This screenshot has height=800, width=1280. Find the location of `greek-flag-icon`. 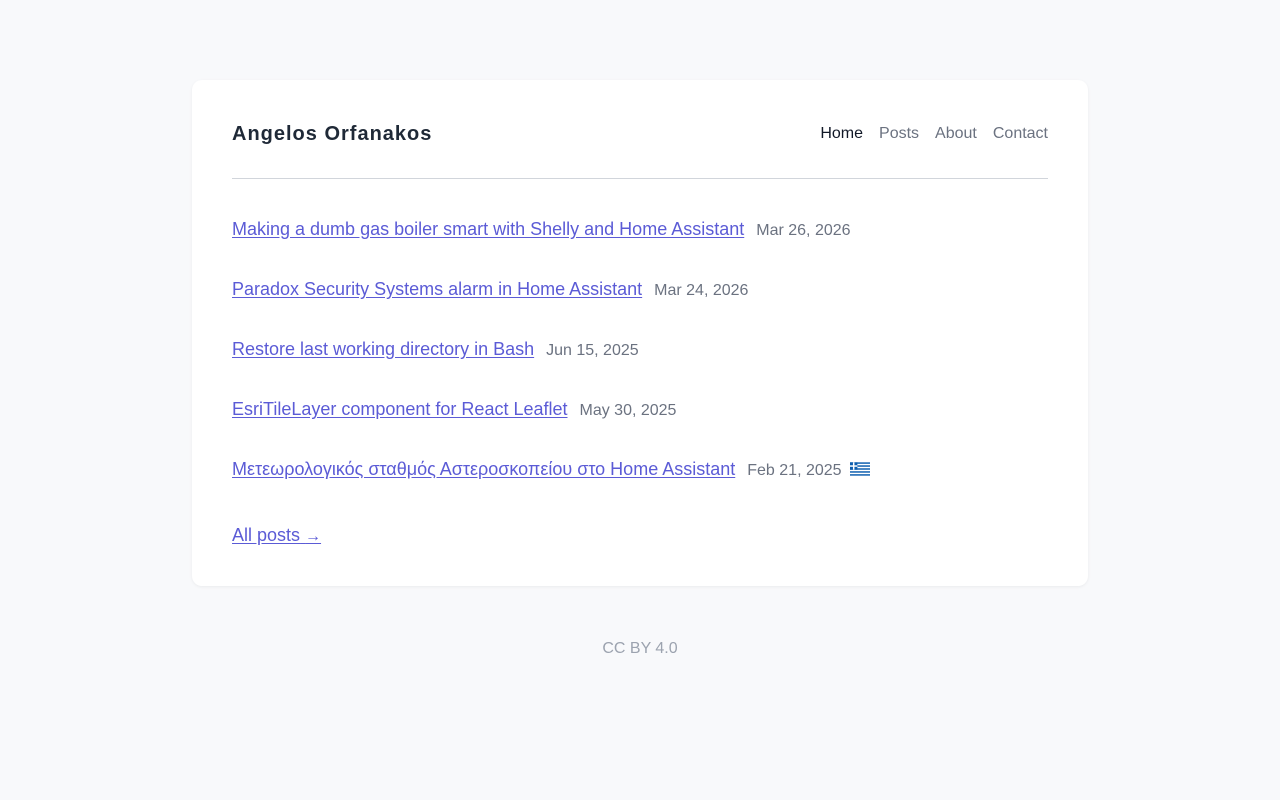

greek-flag-icon is located at coordinates (859, 469).